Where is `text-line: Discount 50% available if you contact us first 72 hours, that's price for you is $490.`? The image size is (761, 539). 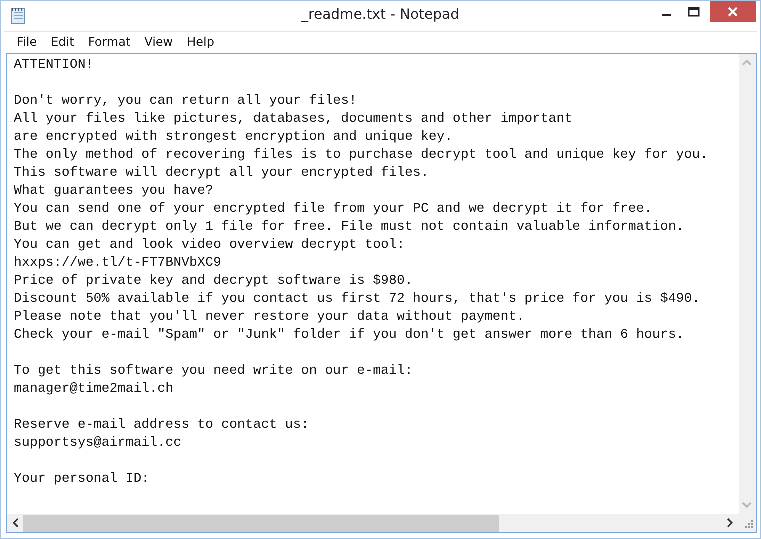 text-line: Discount 50% available if you contact us first 72 hours, that's price for you is $490. is located at coordinates (358, 299).